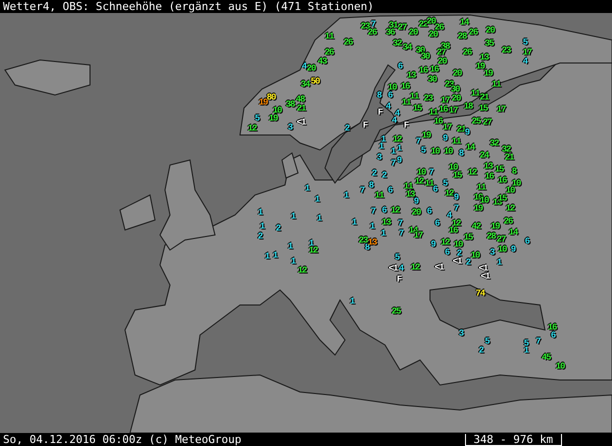 This screenshot has height=446, width=612. What do you see at coordinates (509, 158) in the screenshot?
I see `snow-depth-label: 21` at bounding box center [509, 158].